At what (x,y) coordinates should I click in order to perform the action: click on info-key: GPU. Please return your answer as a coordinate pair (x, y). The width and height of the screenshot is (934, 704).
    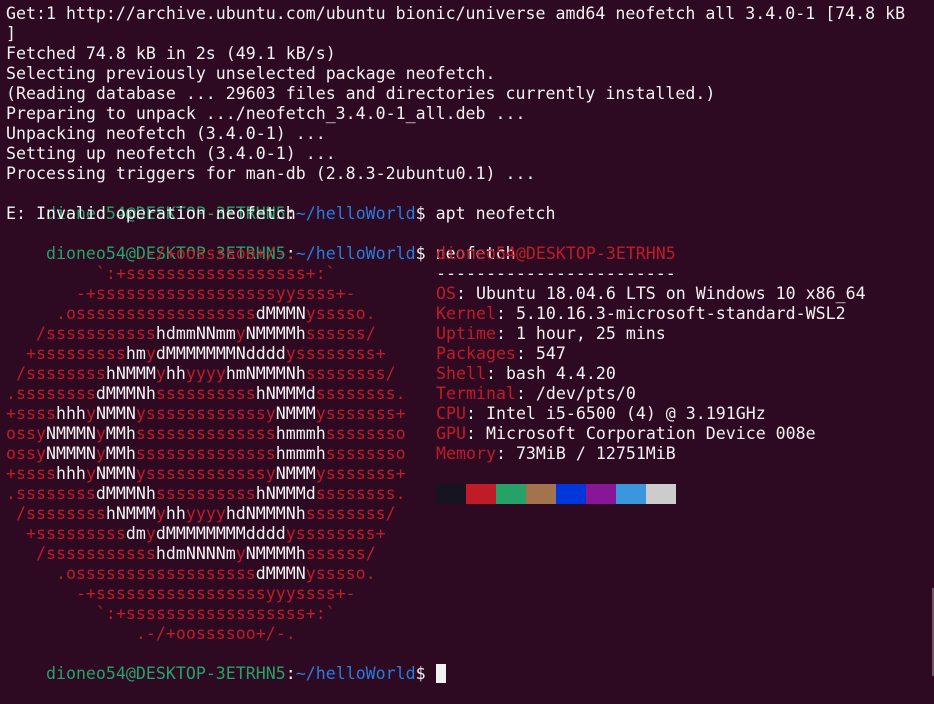
    Looking at the image, I should click on (451, 433).